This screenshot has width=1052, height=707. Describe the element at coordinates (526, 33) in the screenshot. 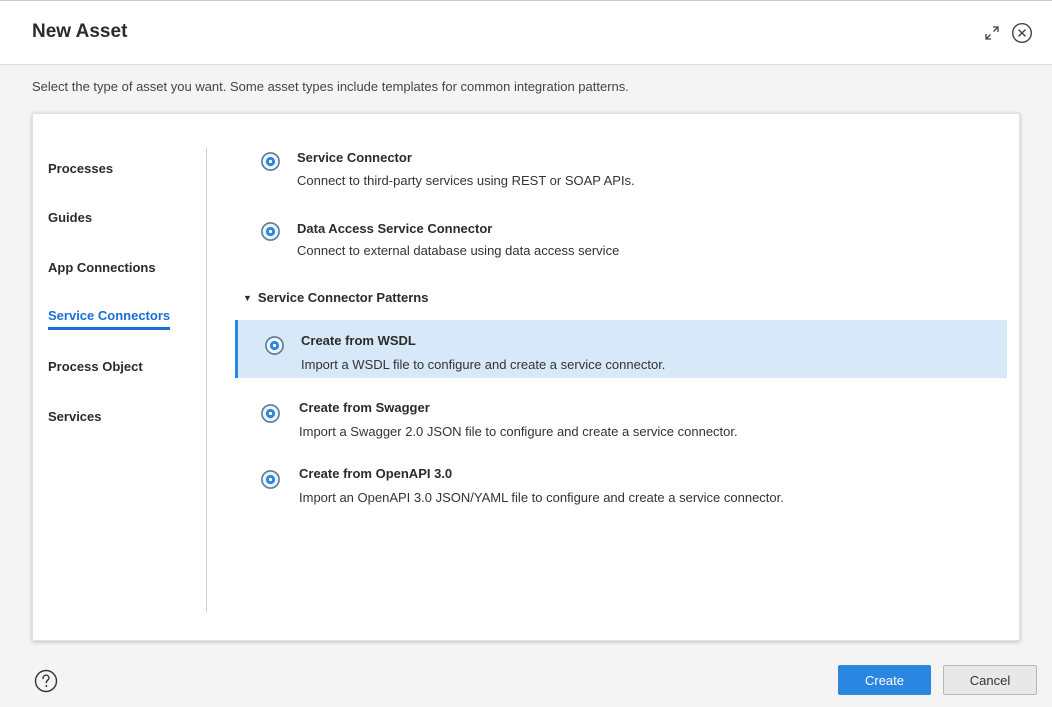

I see `dialog-header: New Asset` at that location.